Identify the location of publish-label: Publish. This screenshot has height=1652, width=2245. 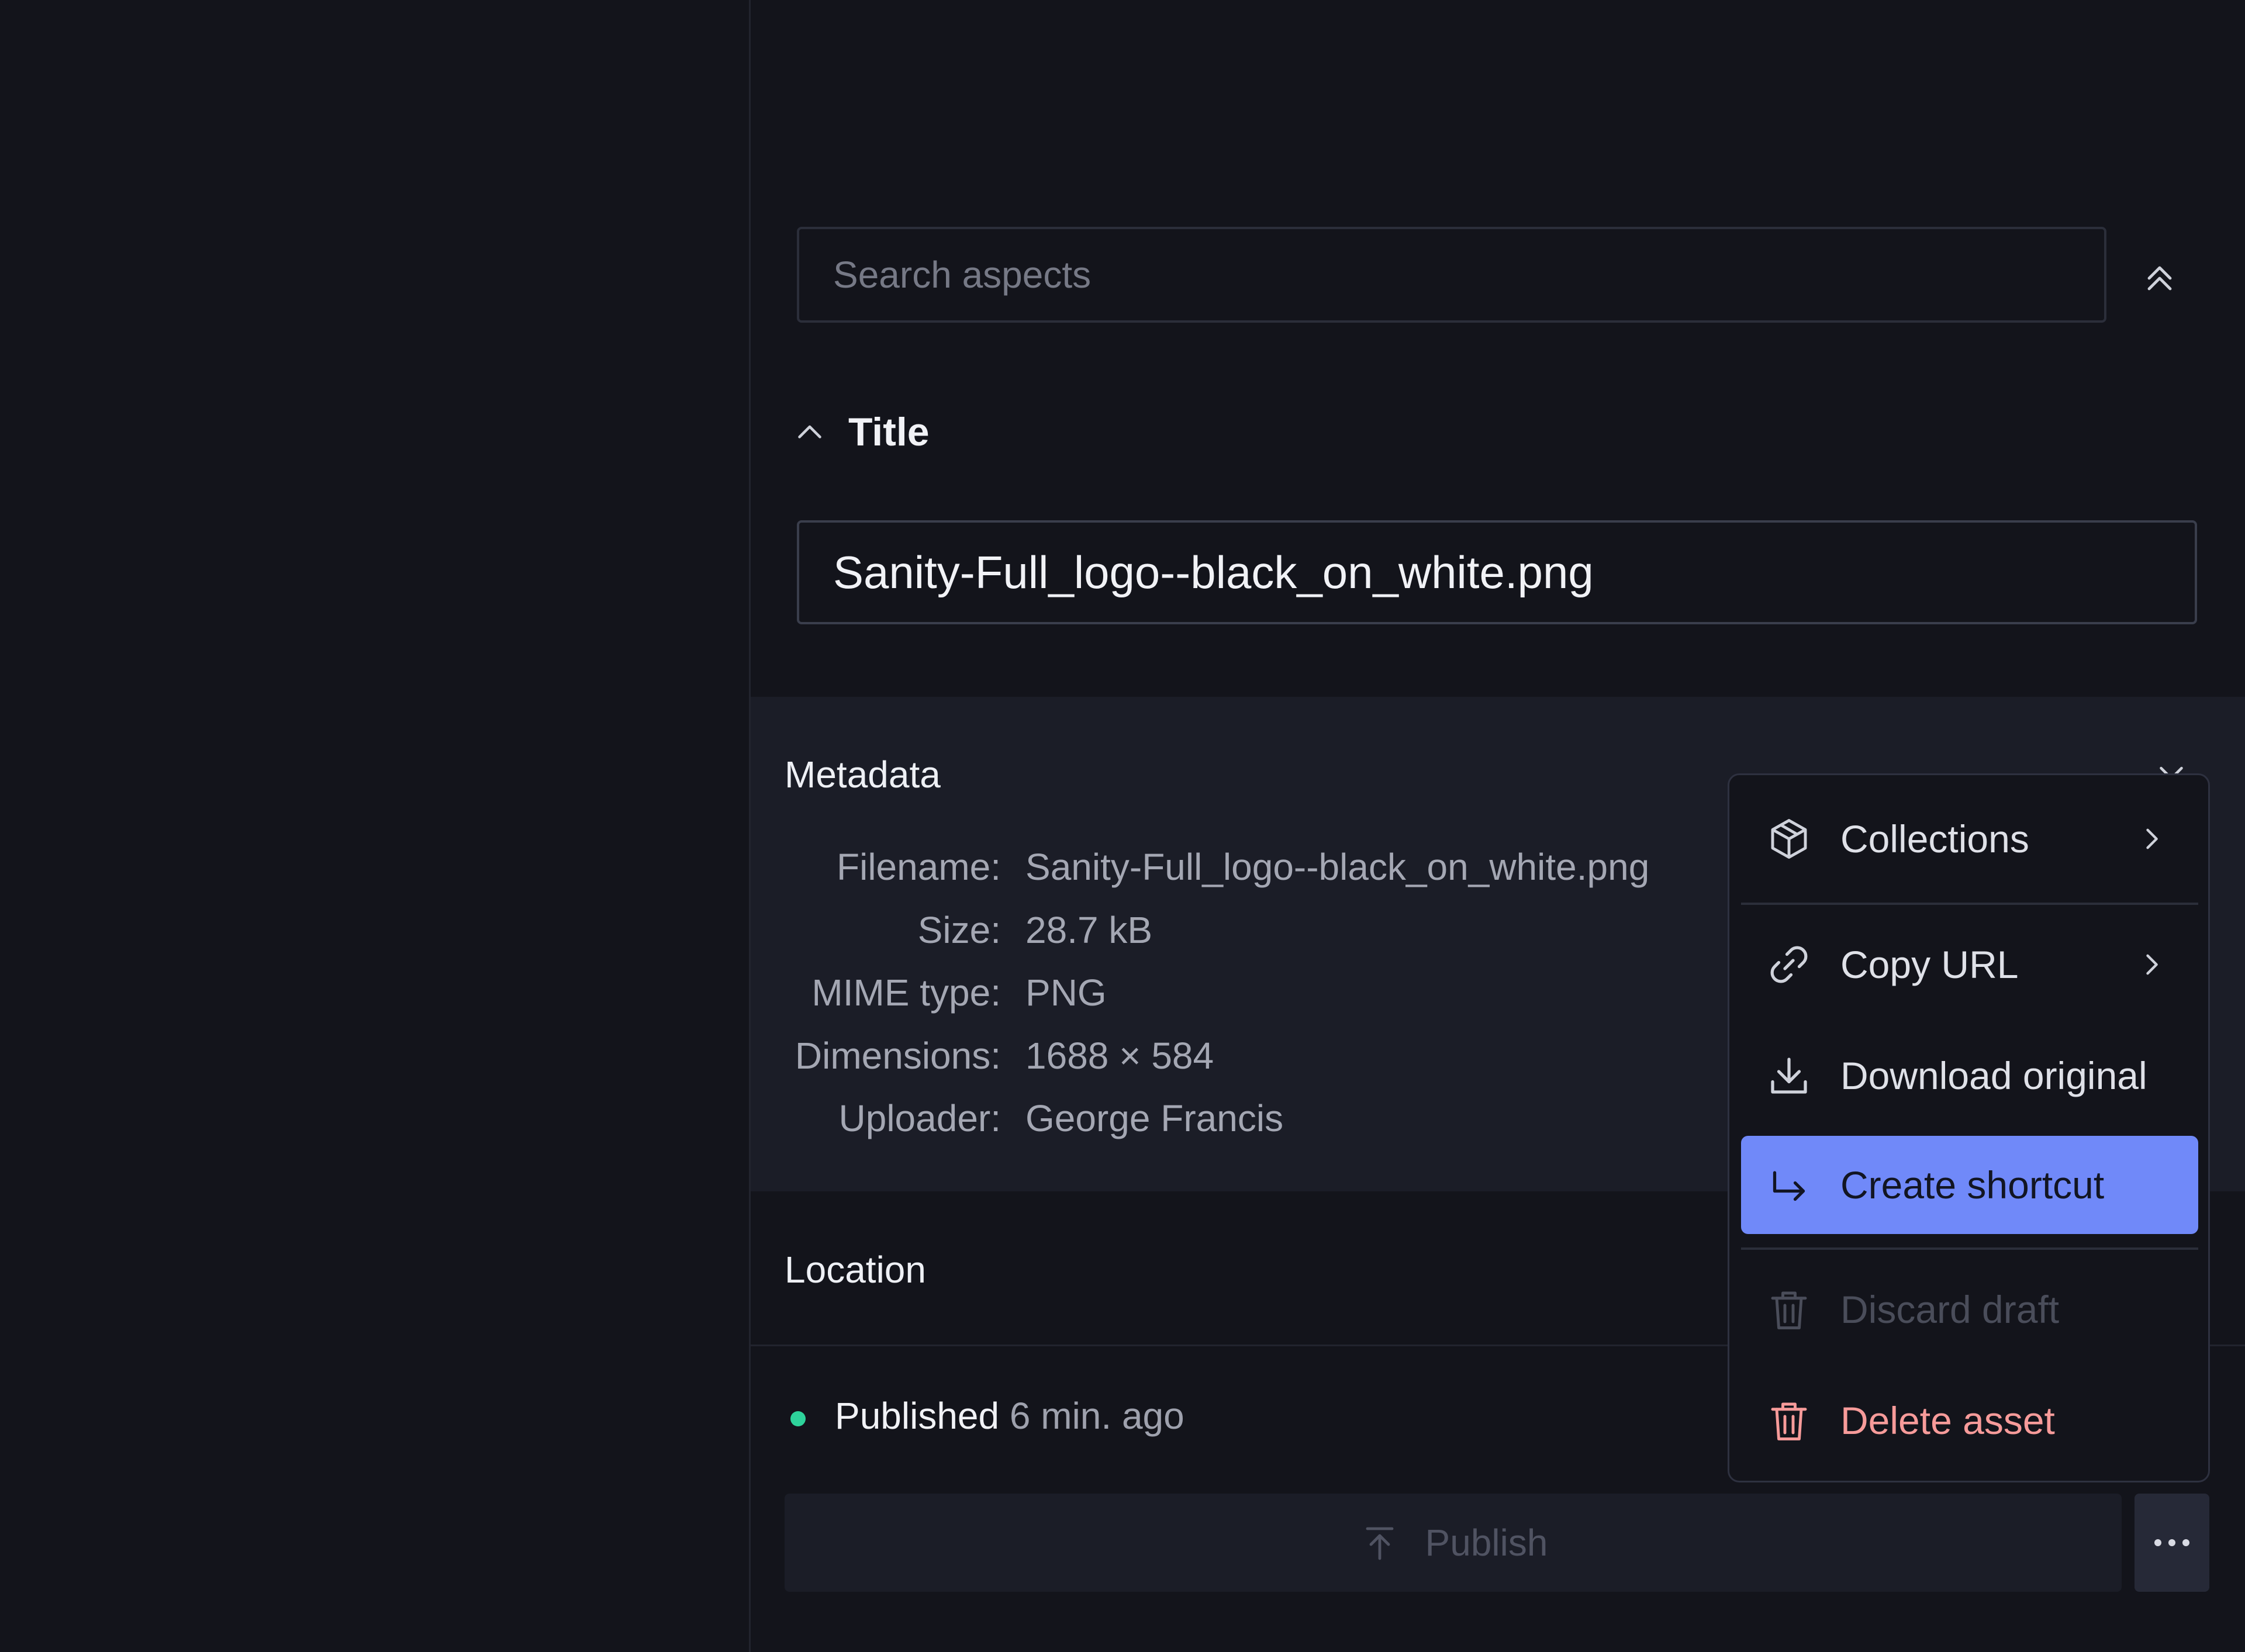
(1486, 1543).